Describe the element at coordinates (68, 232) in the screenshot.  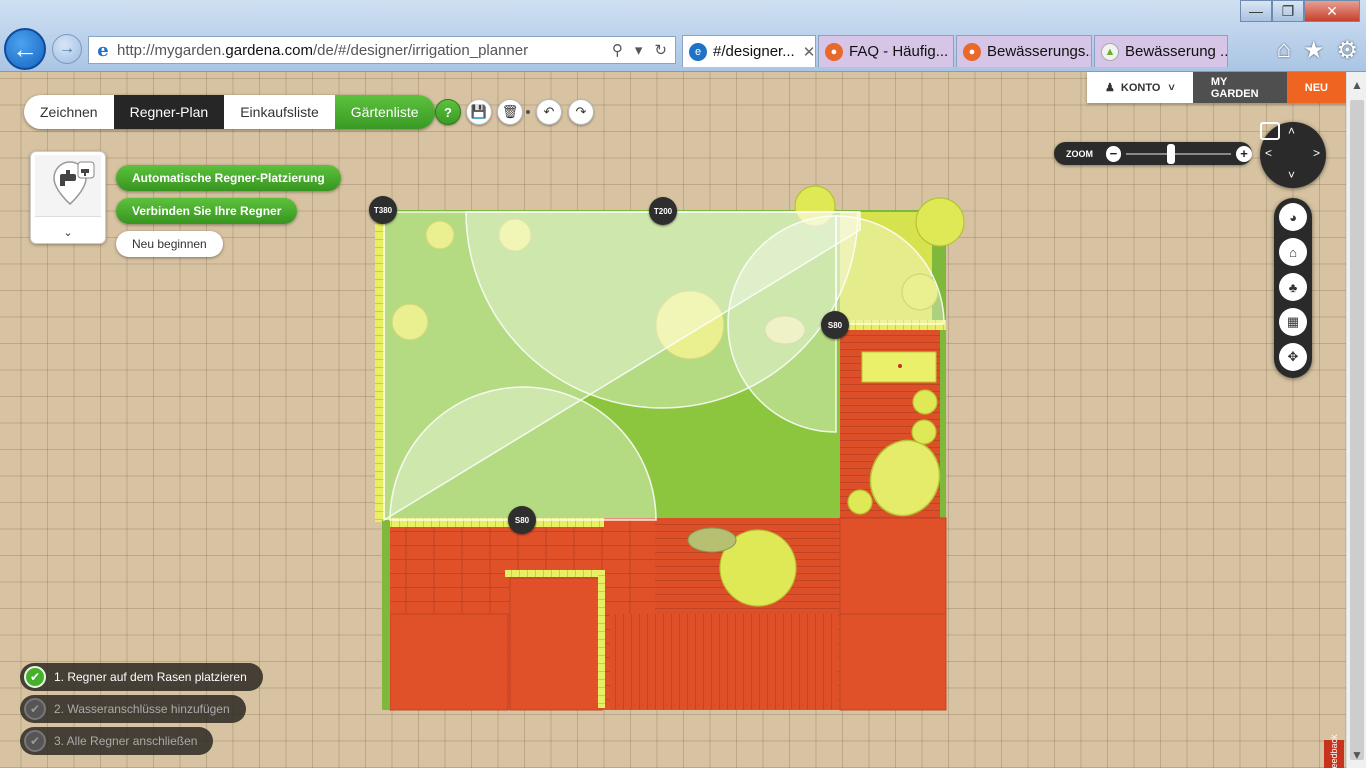
I see `chevron-down-icon: ⌄` at that location.